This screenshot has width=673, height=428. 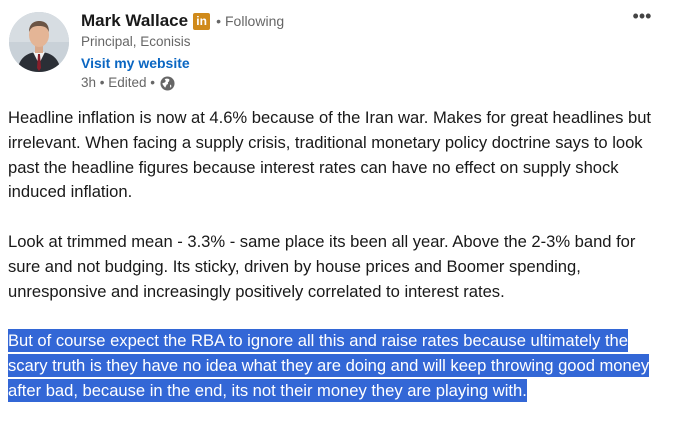 I want to click on avatar, so click(x=39, y=42).